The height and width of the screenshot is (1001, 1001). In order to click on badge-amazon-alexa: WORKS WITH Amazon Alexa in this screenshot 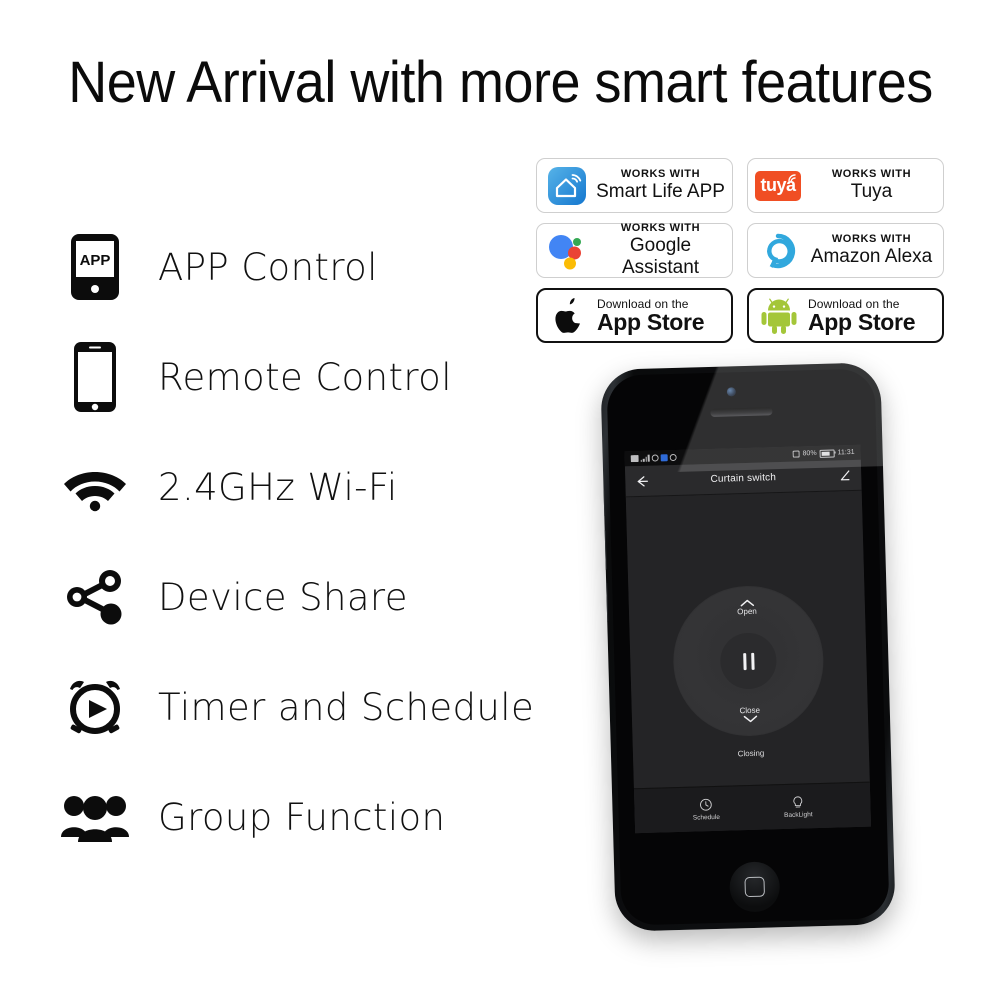, I will do `click(845, 250)`.